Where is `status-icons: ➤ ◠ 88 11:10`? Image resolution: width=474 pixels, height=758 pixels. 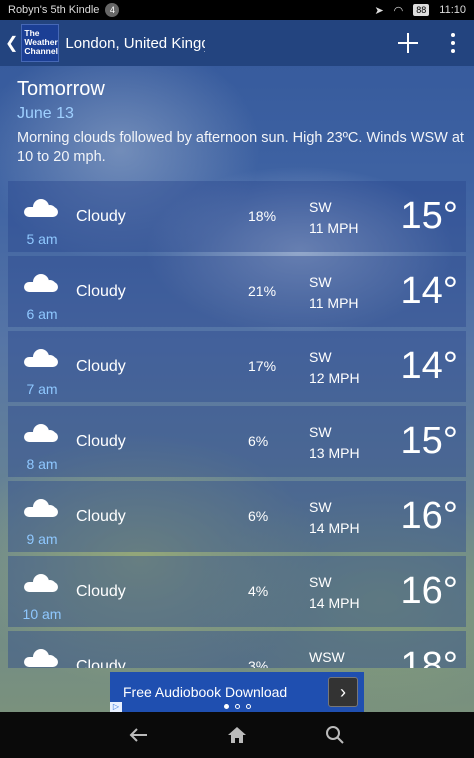 status-icons: ➤ ◠ 88 11:10 is located at coordinates (420, 10).